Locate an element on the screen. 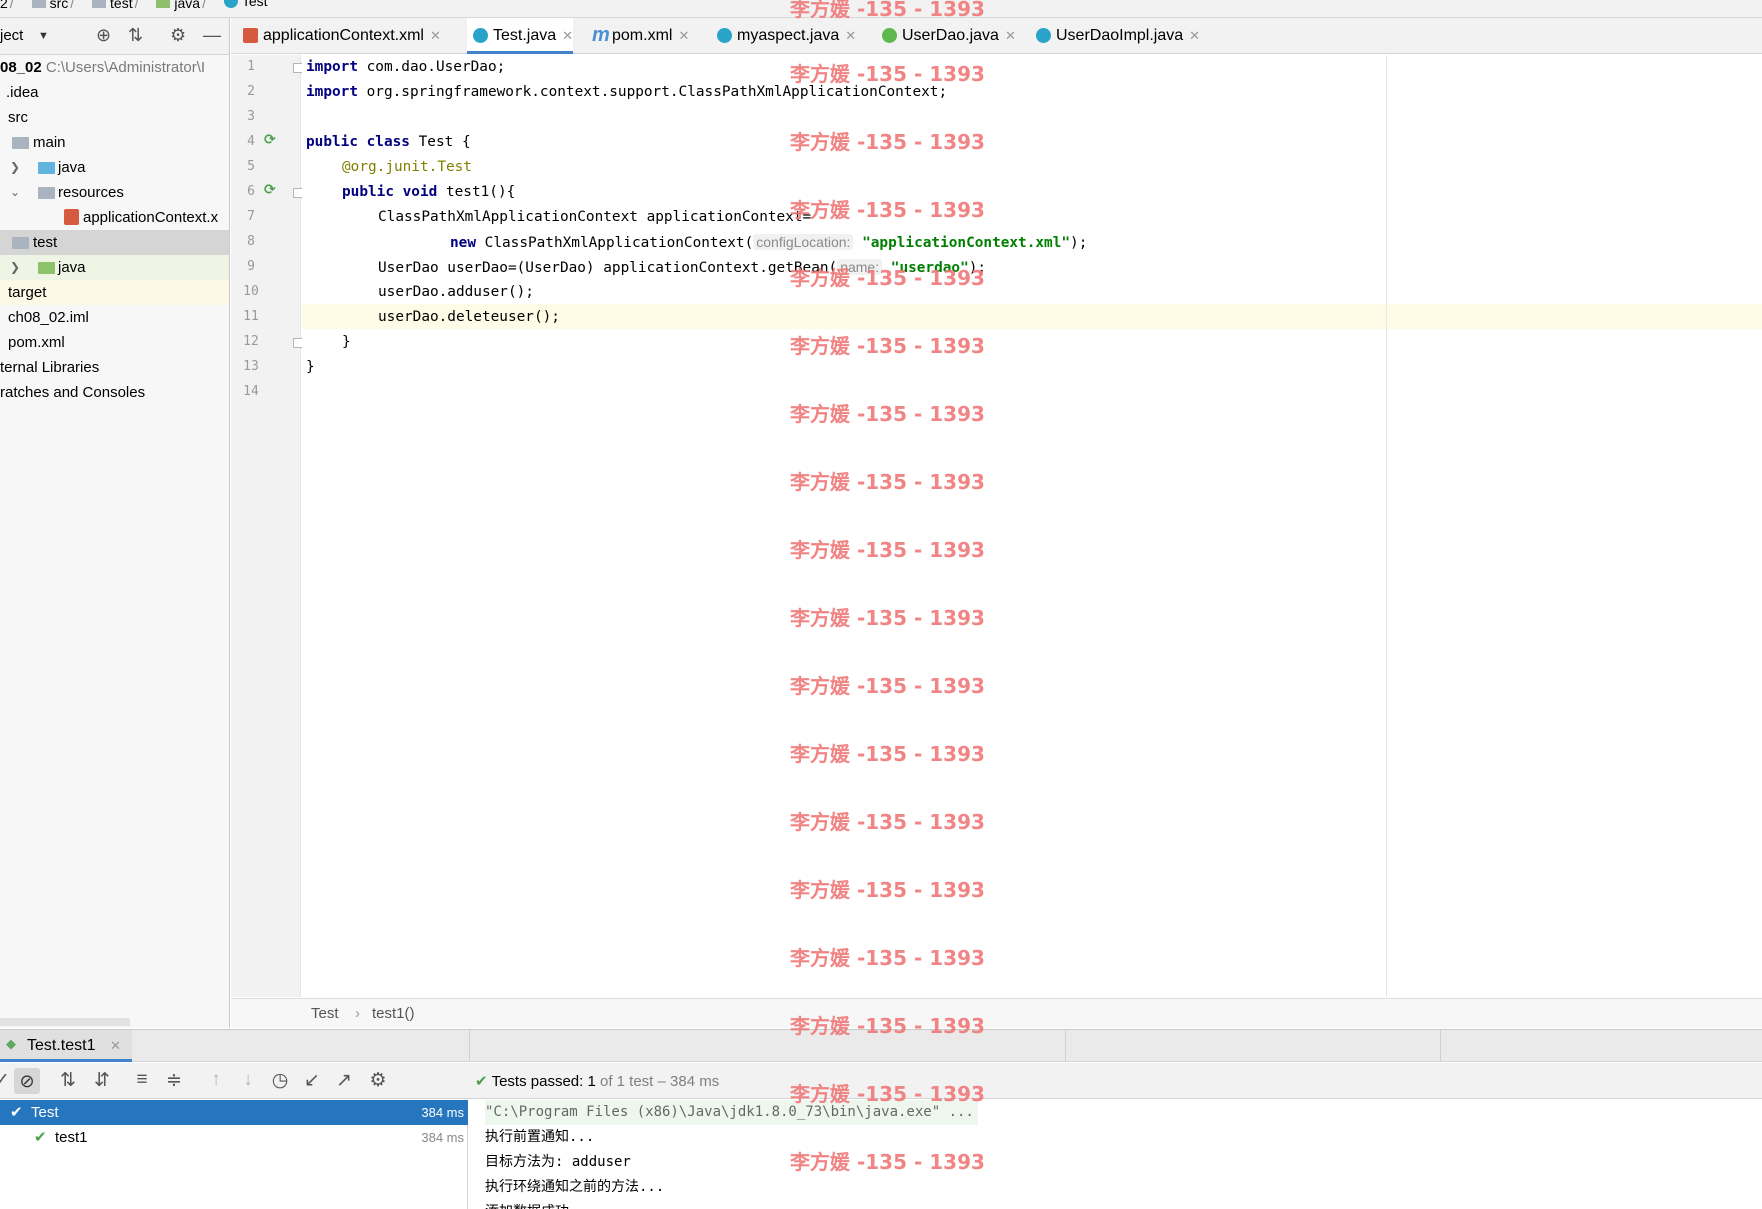 The width and height of the screenshot is (1762, 1209). breadcrumb-item-project: 2/ is located at coordinates (8, 5).